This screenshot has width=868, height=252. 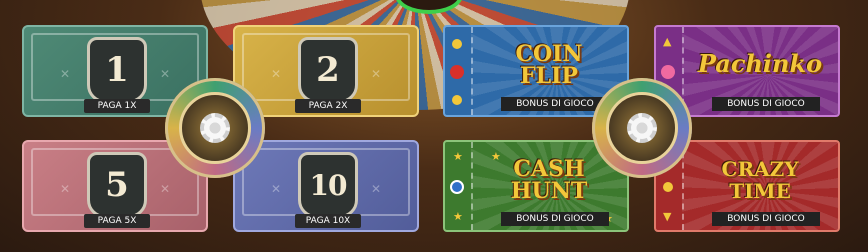 I want to click on bet-number: 1, so click(x=117, y=70).